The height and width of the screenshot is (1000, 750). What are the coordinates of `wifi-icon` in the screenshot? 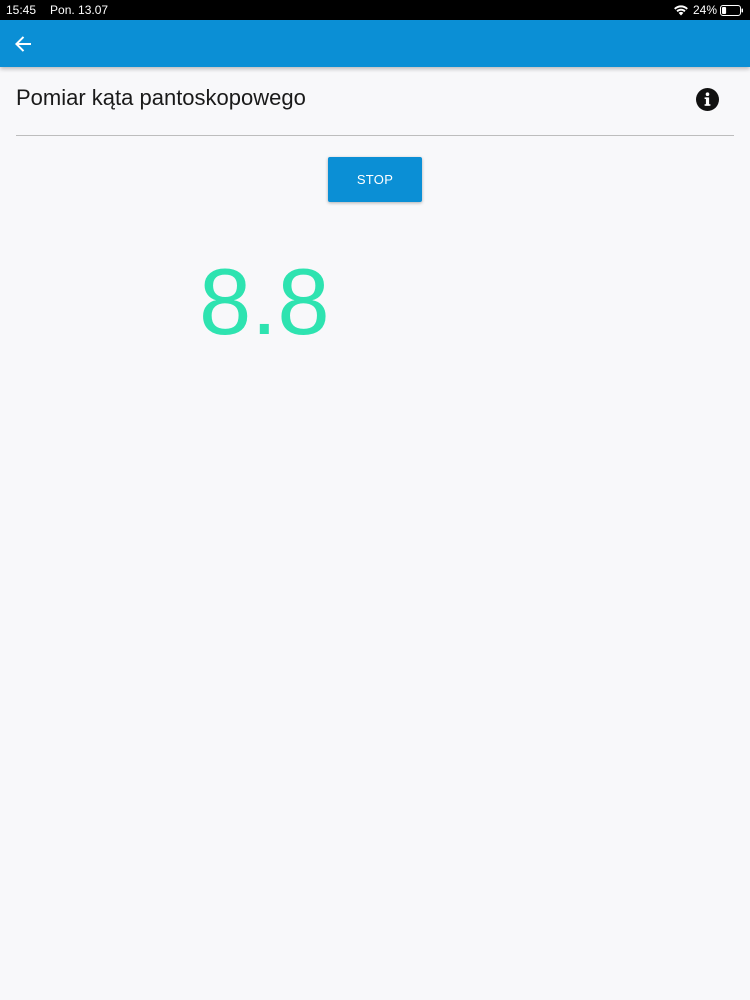 It's located at (681, 10).